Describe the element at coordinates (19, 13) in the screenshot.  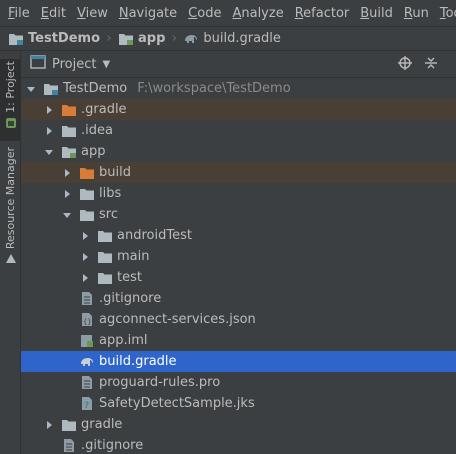
I see `menu-file: File` at that location.